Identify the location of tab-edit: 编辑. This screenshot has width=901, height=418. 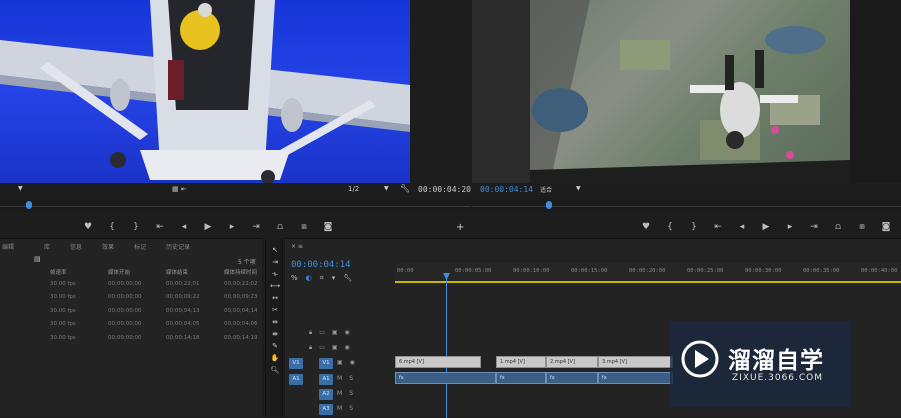
(8, 246).